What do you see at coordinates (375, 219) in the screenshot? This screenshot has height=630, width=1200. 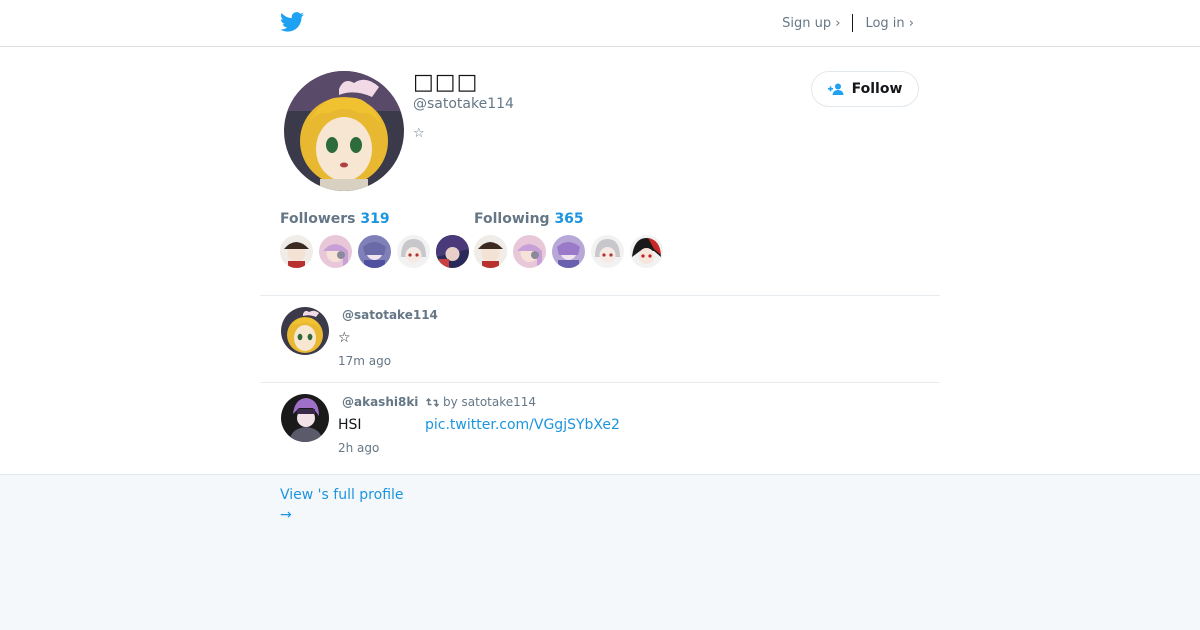 I see `followers-count: 319` at bounding box center [375, 219].